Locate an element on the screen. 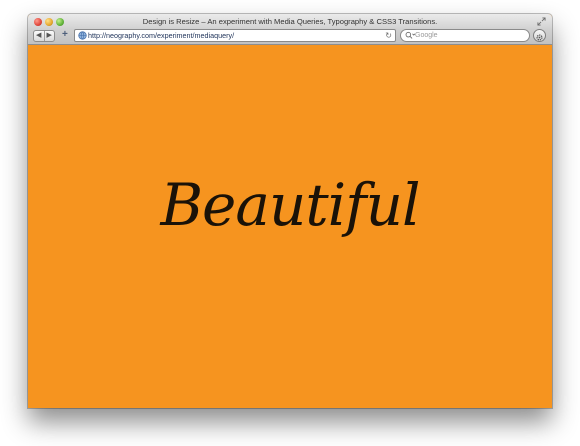 The image size is (580, 446). settings-gear-button is located at coordinates (539, 35).